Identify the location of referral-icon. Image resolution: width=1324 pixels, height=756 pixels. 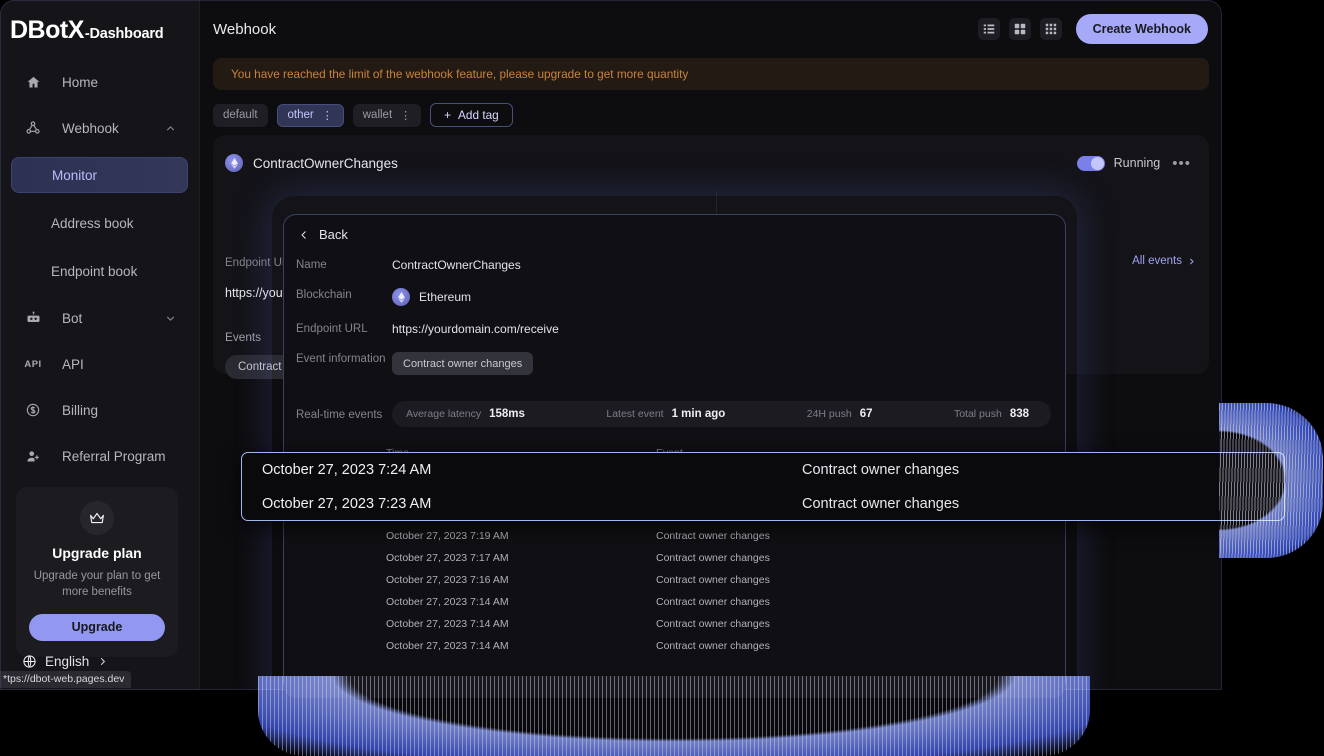
(33, 456).